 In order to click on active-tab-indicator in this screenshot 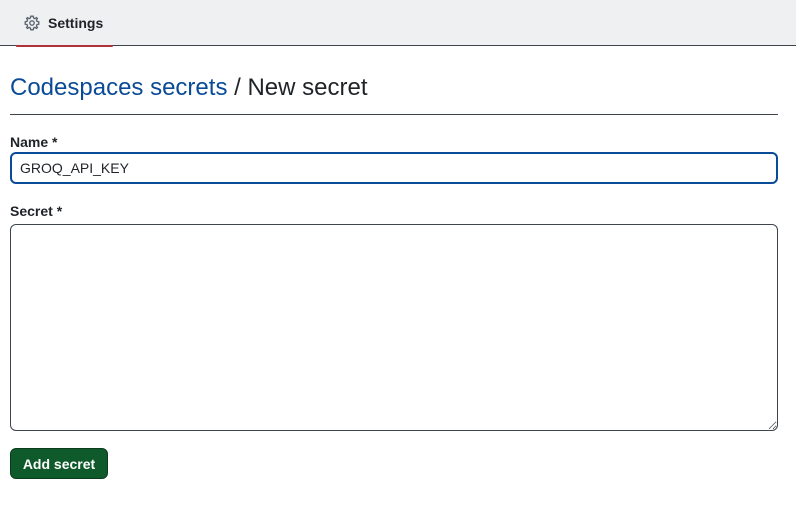, I will do `click(64, 46)`.